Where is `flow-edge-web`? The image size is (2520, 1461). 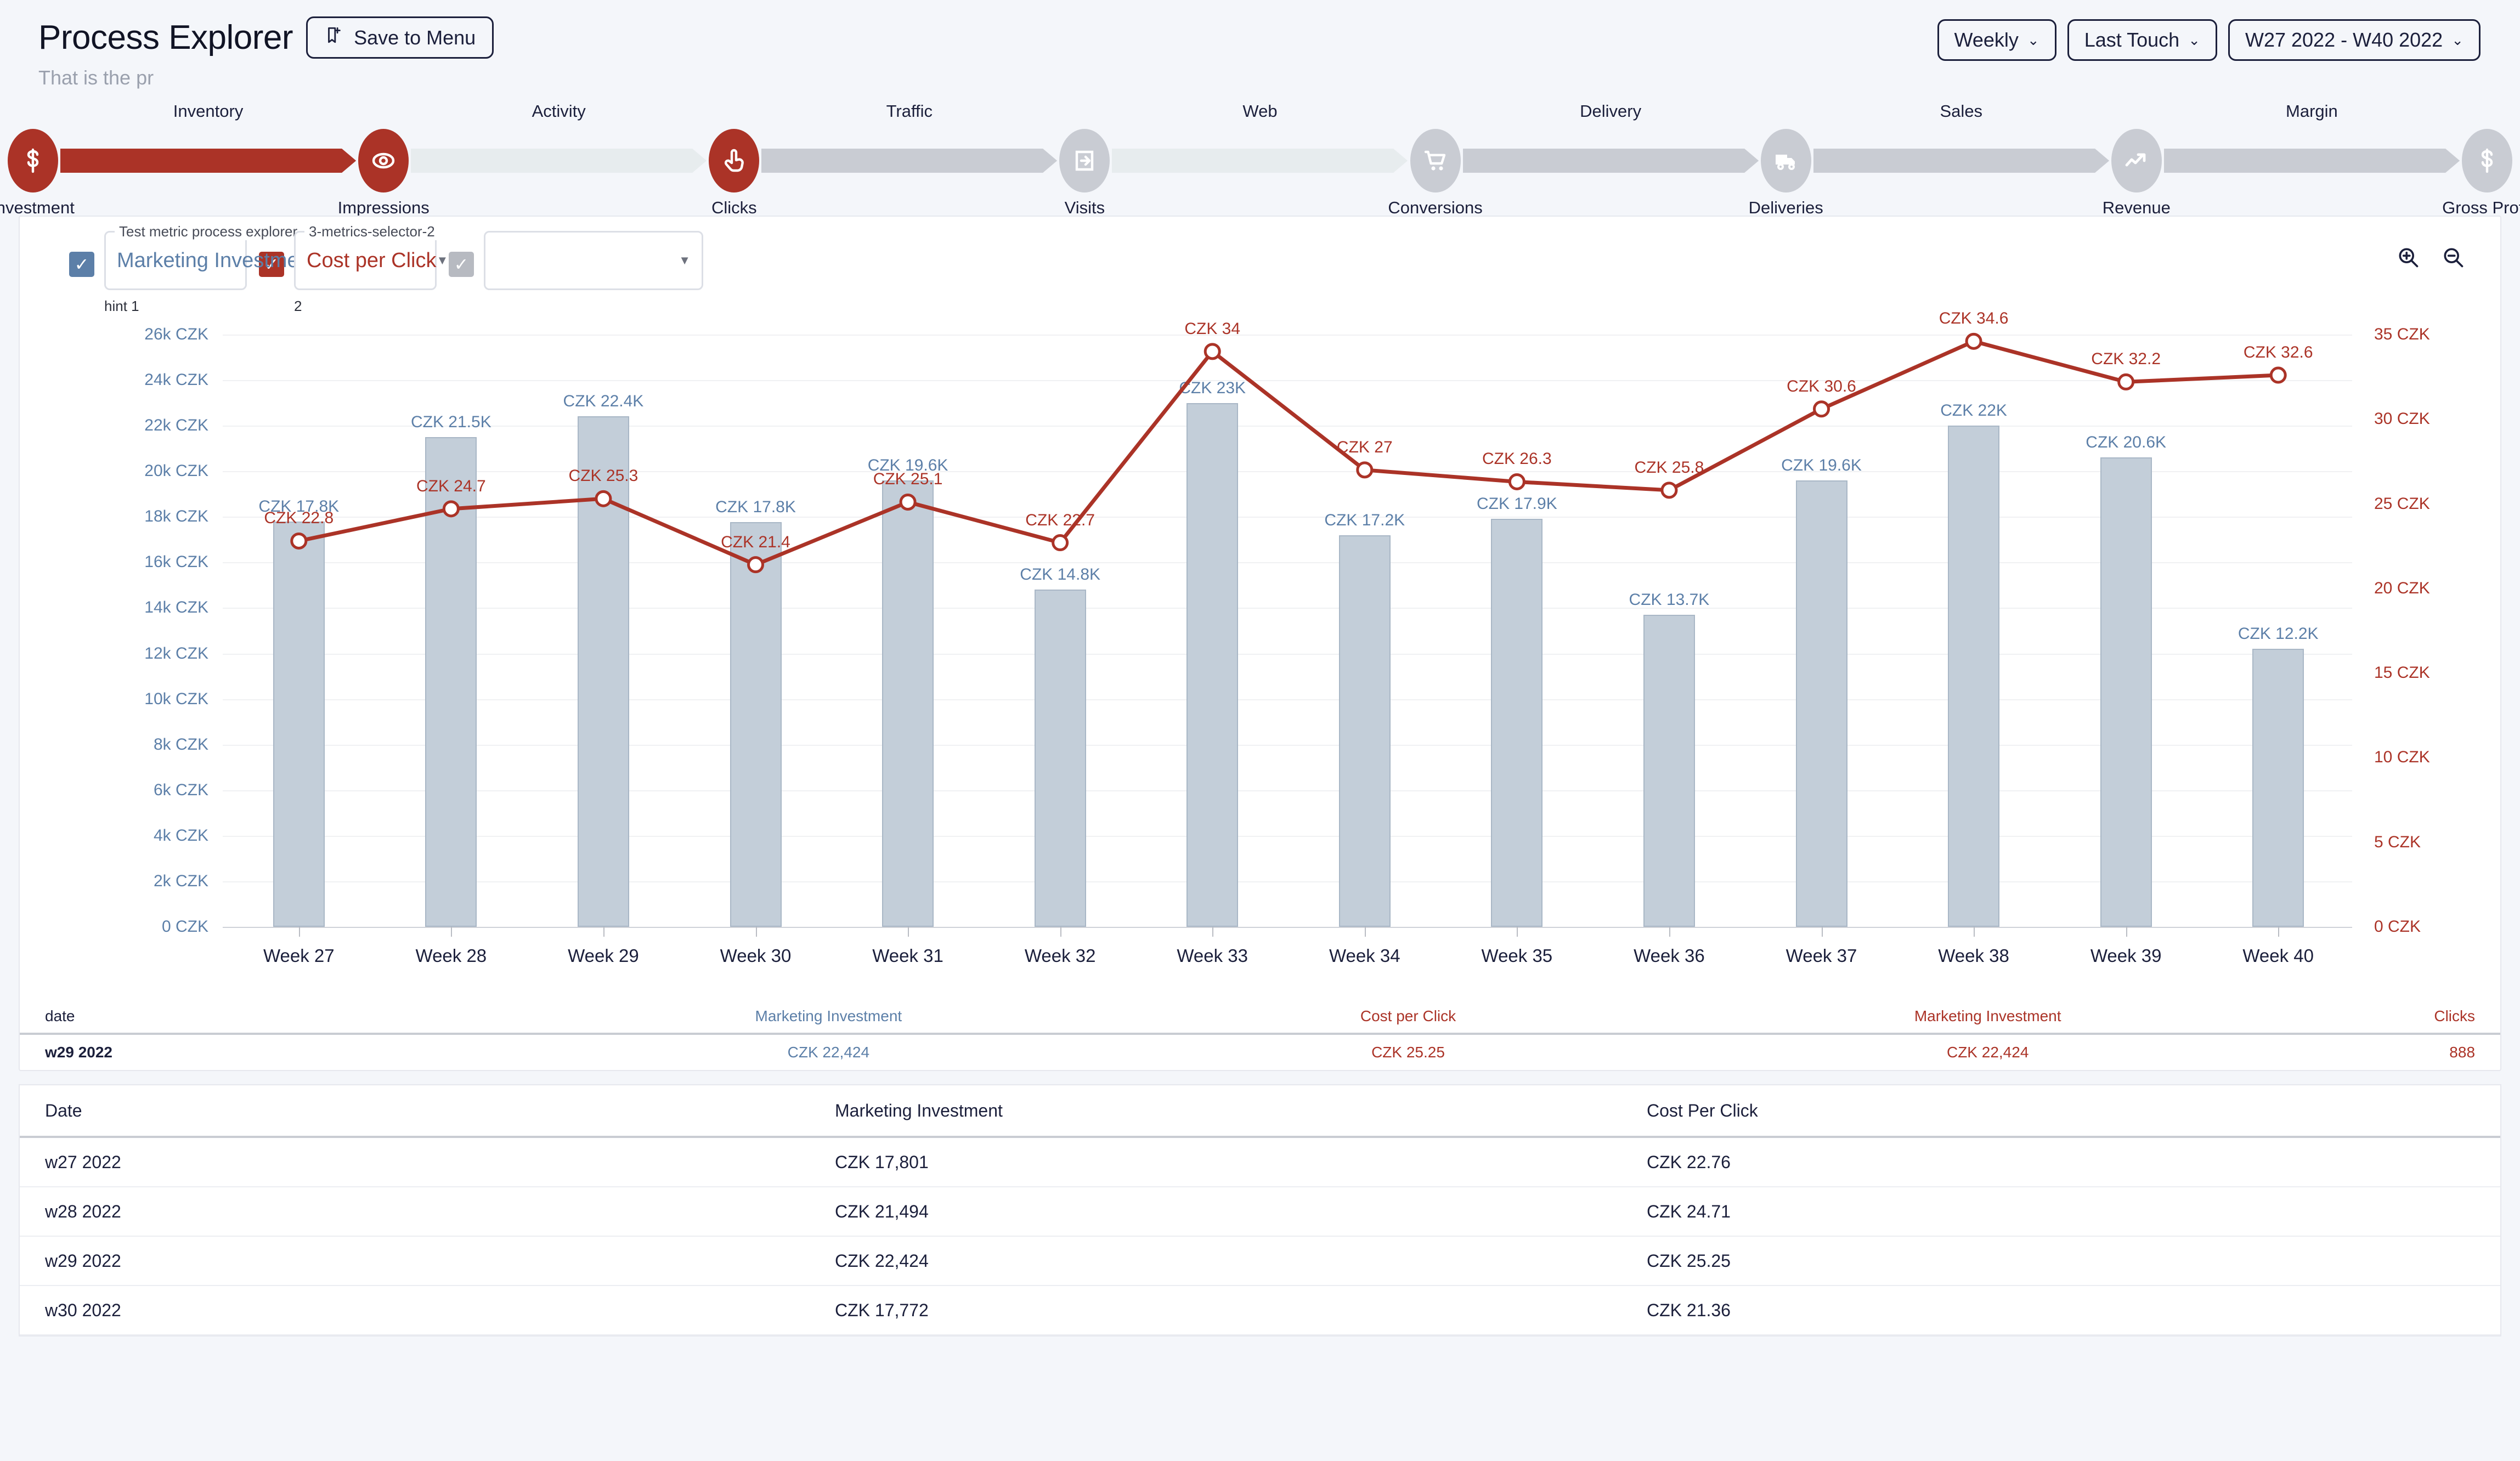
flow-edge-web is located at coordinates (1260, 161).